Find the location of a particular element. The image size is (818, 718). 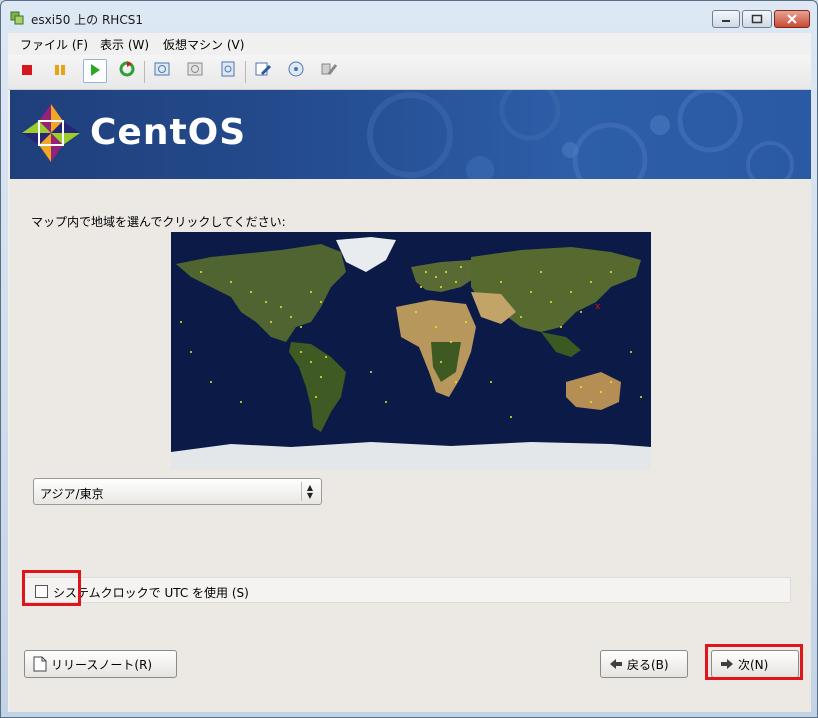

selected-location-marker: x is located at coordinates (598, 307).